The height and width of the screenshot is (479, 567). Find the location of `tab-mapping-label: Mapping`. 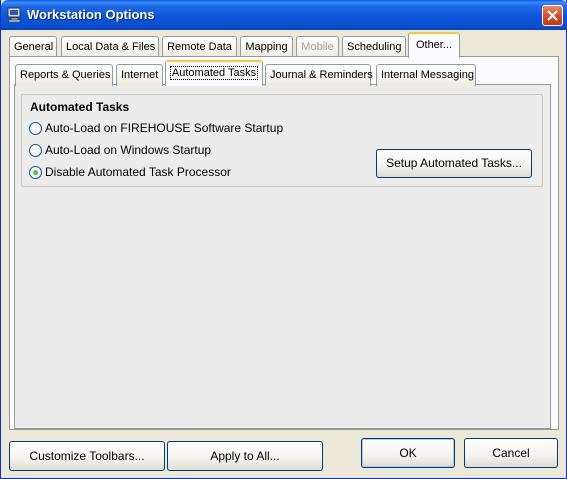

tab-mapping-label: Mapping is located at coordinates (266, 47).